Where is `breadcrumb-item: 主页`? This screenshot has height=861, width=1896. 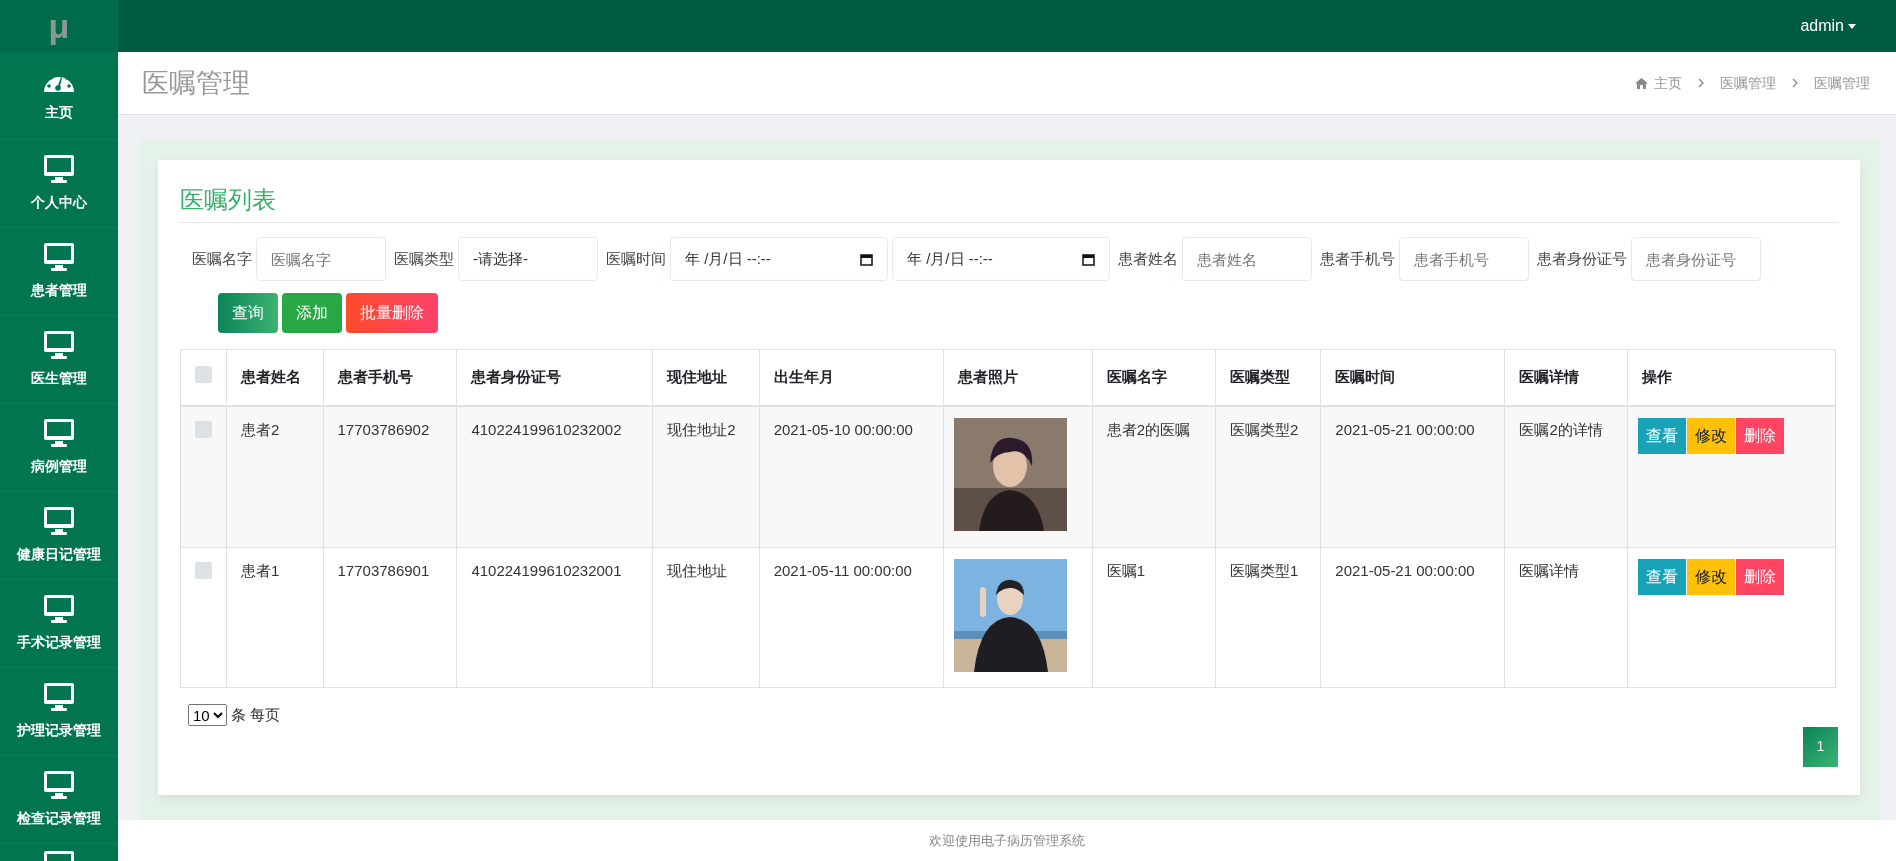 breadcrumb-item: 主页 is located at coordinates (1668, 83).